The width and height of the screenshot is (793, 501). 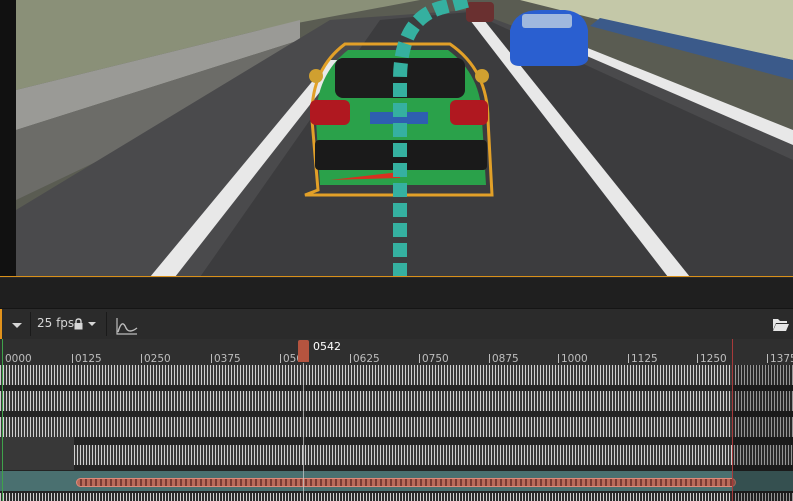 I want to click on fps-dropdown-icon, so click(x=92, y=324).